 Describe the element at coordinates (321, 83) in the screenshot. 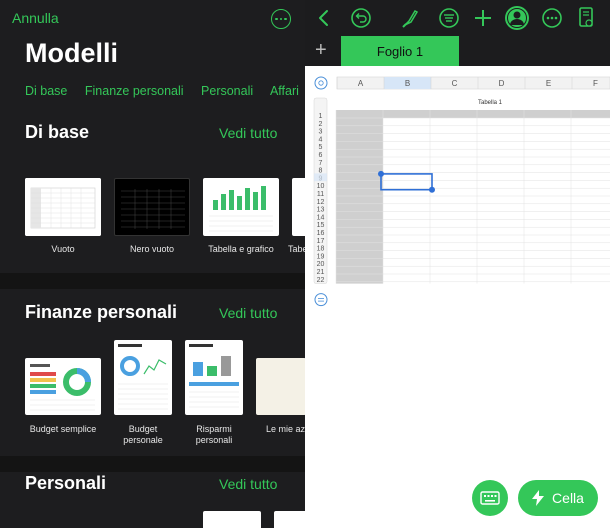

I see `select-all-icon` at that location.